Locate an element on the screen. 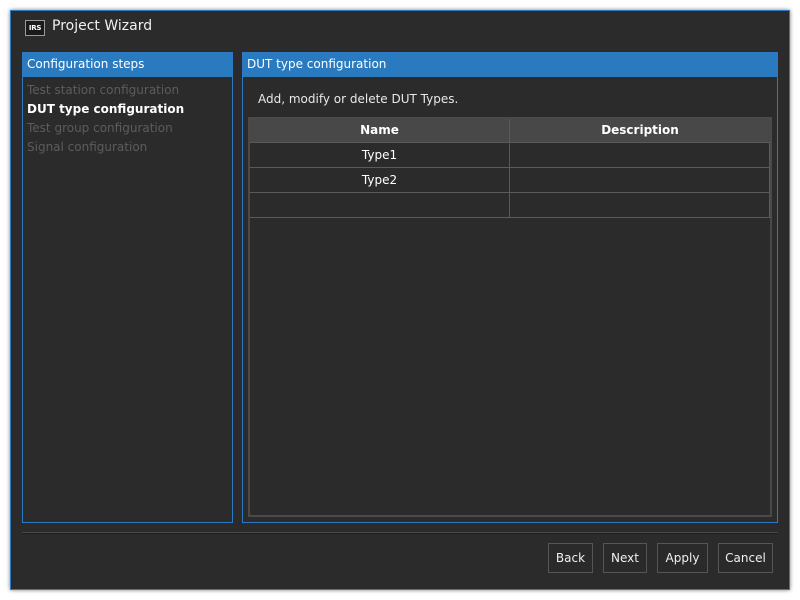 This screenshot has height=600, width=800. name-cell: Type2 is located at coordinates (380, 180).